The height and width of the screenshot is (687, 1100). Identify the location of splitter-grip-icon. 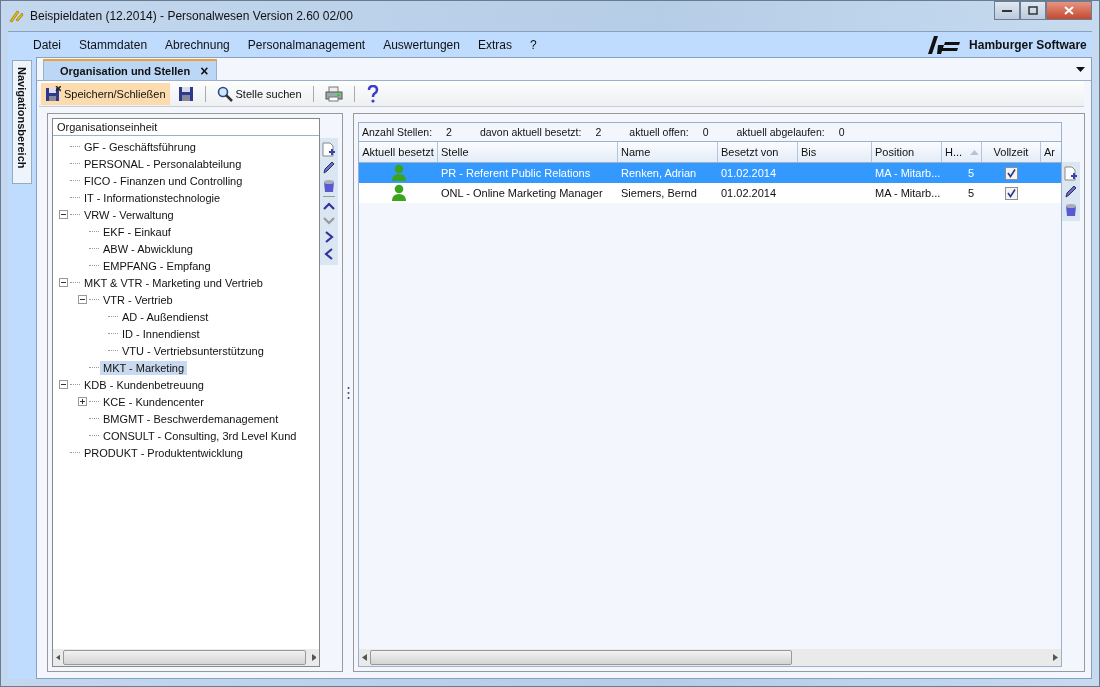
(348, 392).